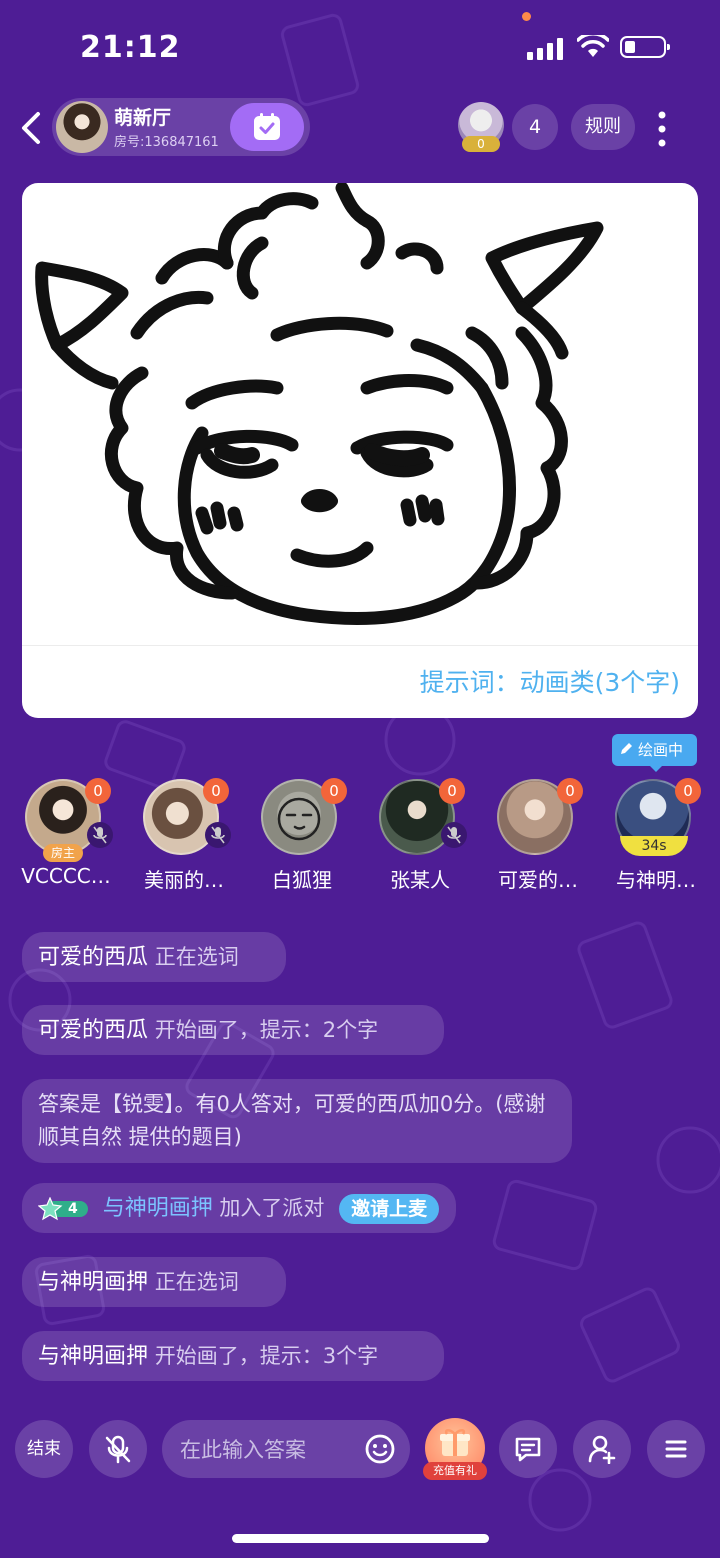  I want to click on host-tag: 房主, so click(63, 853).